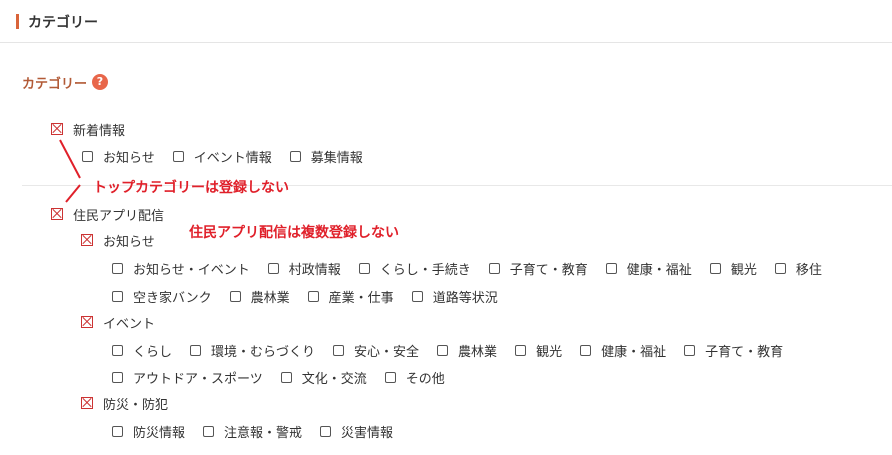 This screenshot has width=892, height=455. Describe the element at coordinates (70, 171) in the screenshot. I see `annotation-arrows` at that location.